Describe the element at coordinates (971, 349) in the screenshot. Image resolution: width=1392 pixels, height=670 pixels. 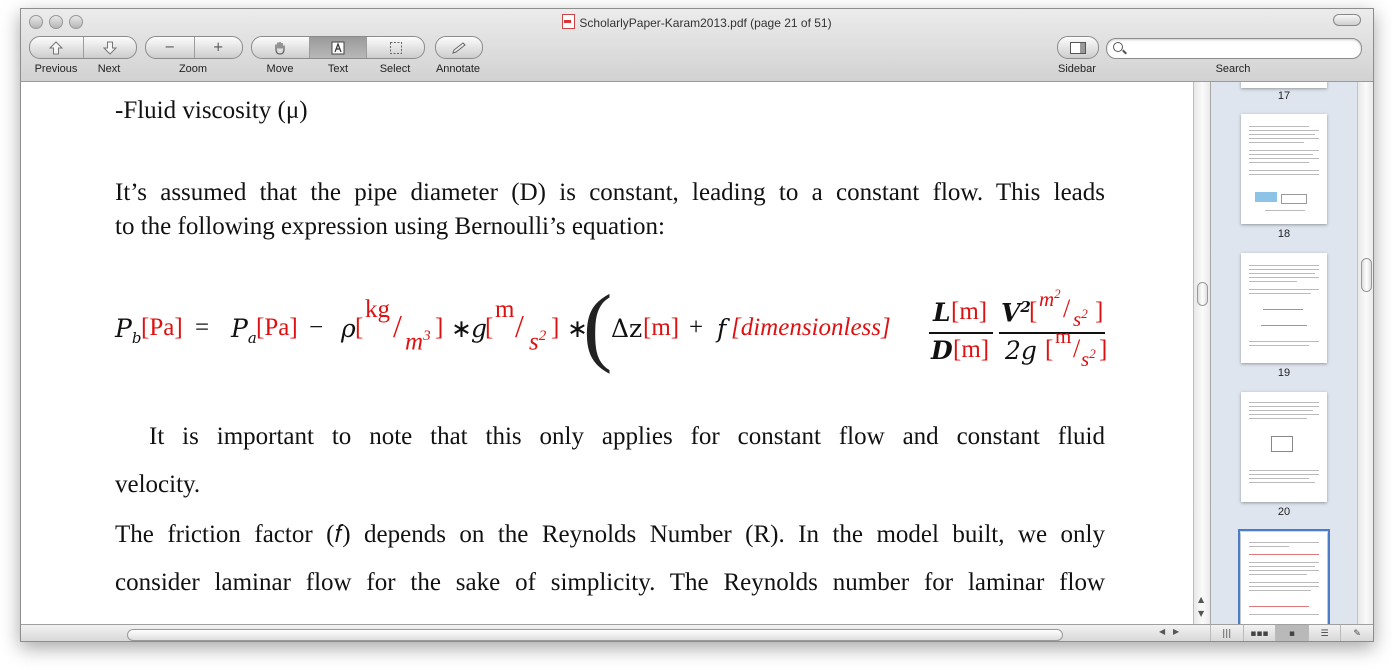
I see `eq-D-unit: [m]` at that location.